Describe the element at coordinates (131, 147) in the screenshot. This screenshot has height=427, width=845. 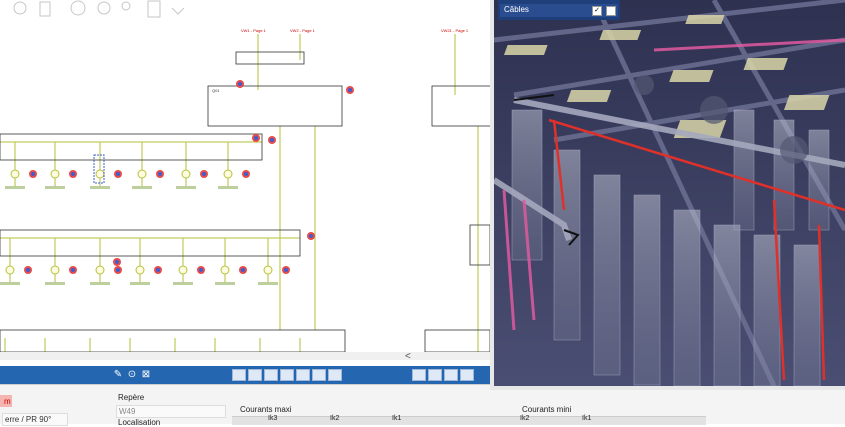
I see `row1-board-box` at that location.